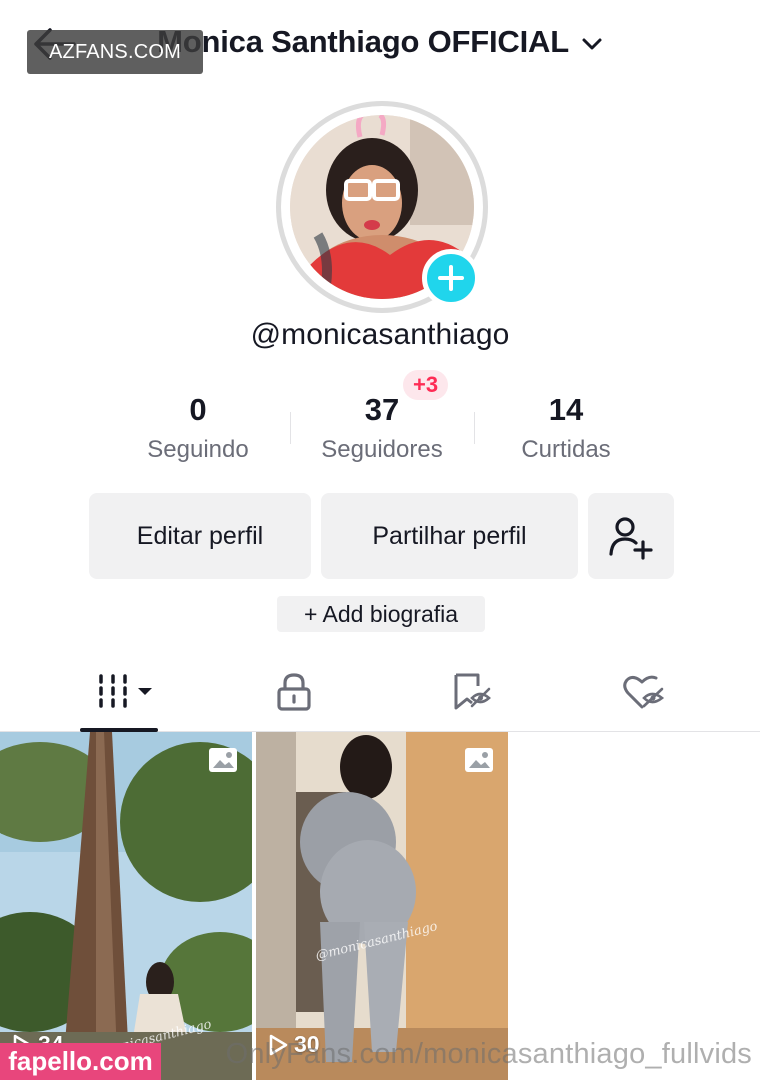 This screenshot has height=1080, width=760. Describe the element at coordinates (381, 614) in the screenshot. I see `add-bio-button: + Add biografia` at that location.